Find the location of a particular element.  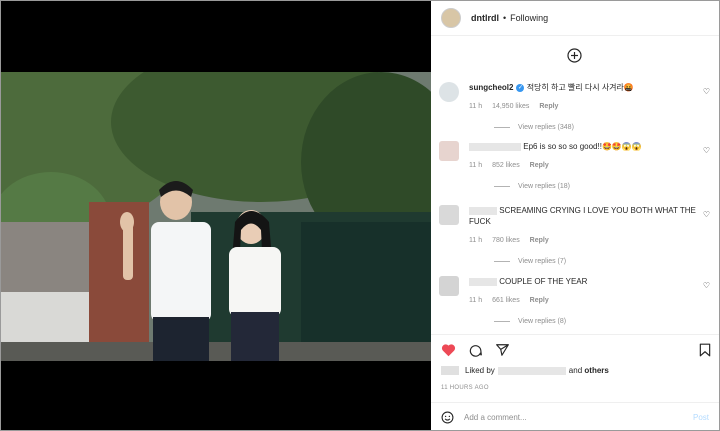

post-comment-button: Post is located at coordinates (701, 417).